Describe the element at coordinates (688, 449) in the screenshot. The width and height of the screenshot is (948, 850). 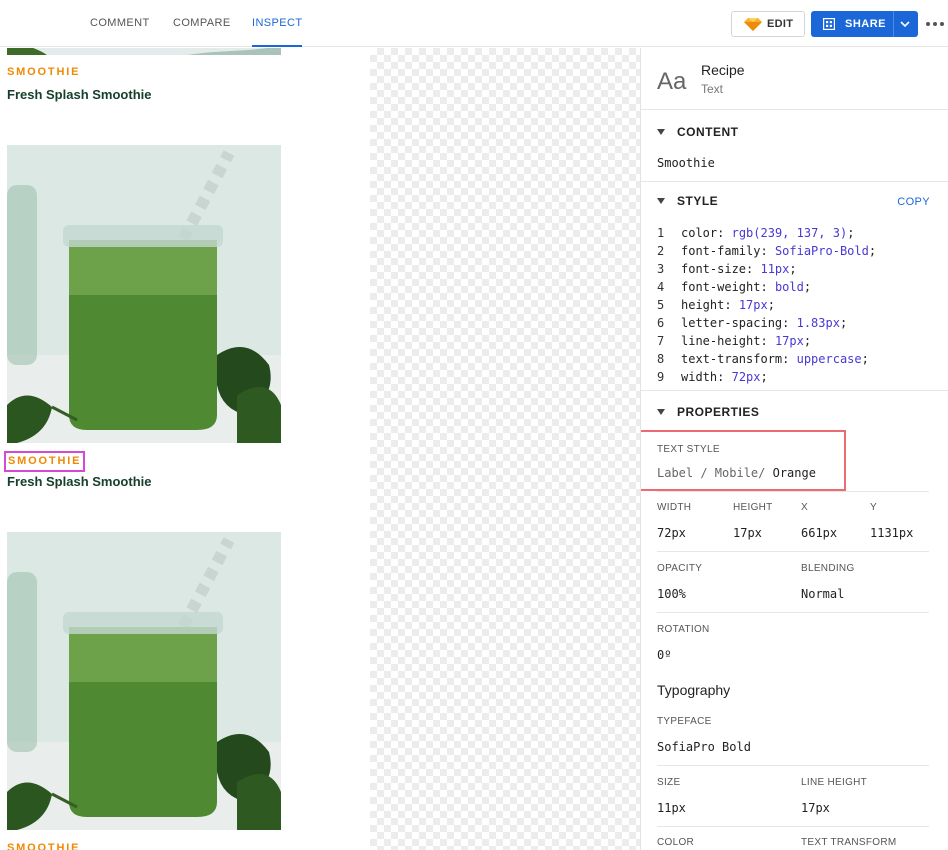
I see `text-style-label: TEXT STYLE` at that location.